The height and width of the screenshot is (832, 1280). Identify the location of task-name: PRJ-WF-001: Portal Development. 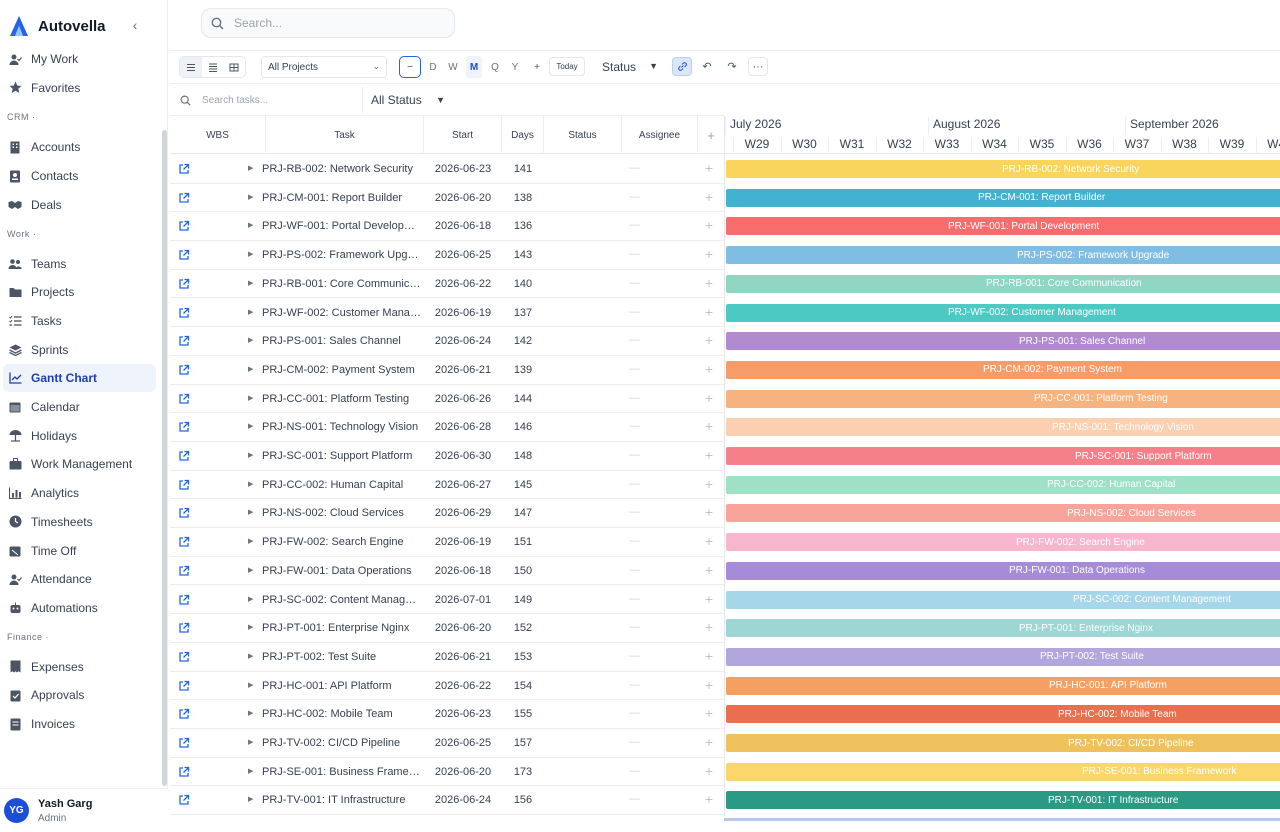
(342, 226).